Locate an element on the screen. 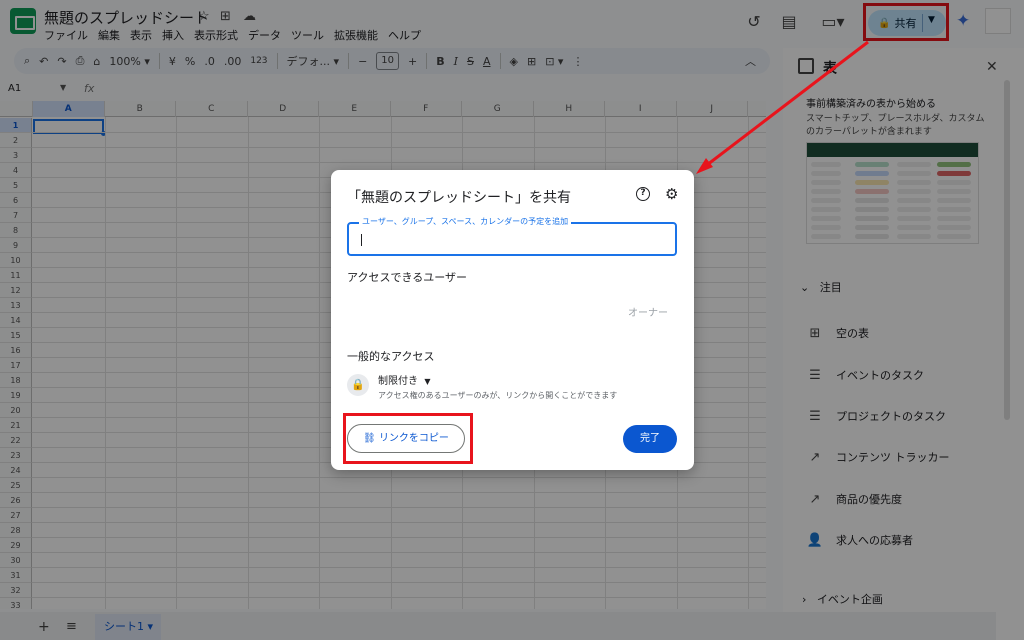 The image size is (1024, 640). owner-role-label: オーナー is located at coordinates (648, 313).